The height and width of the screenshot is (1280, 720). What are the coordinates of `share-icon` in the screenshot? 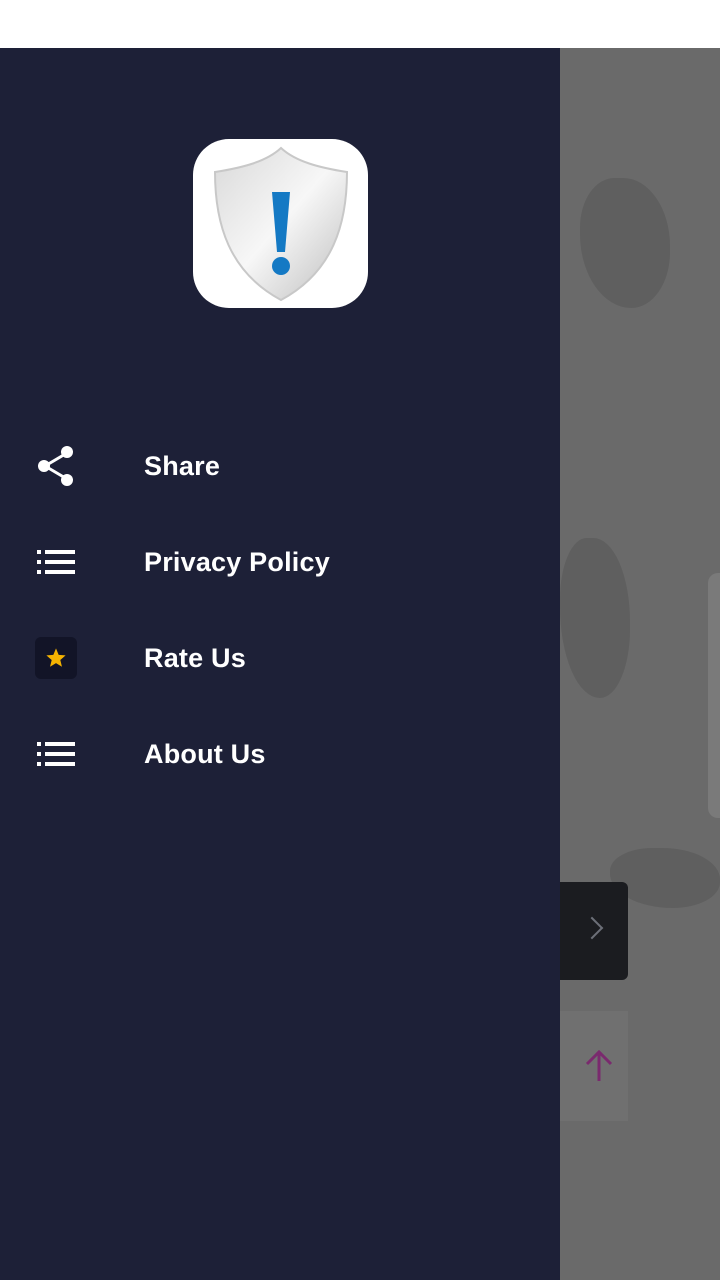 It's located at (56, 466).